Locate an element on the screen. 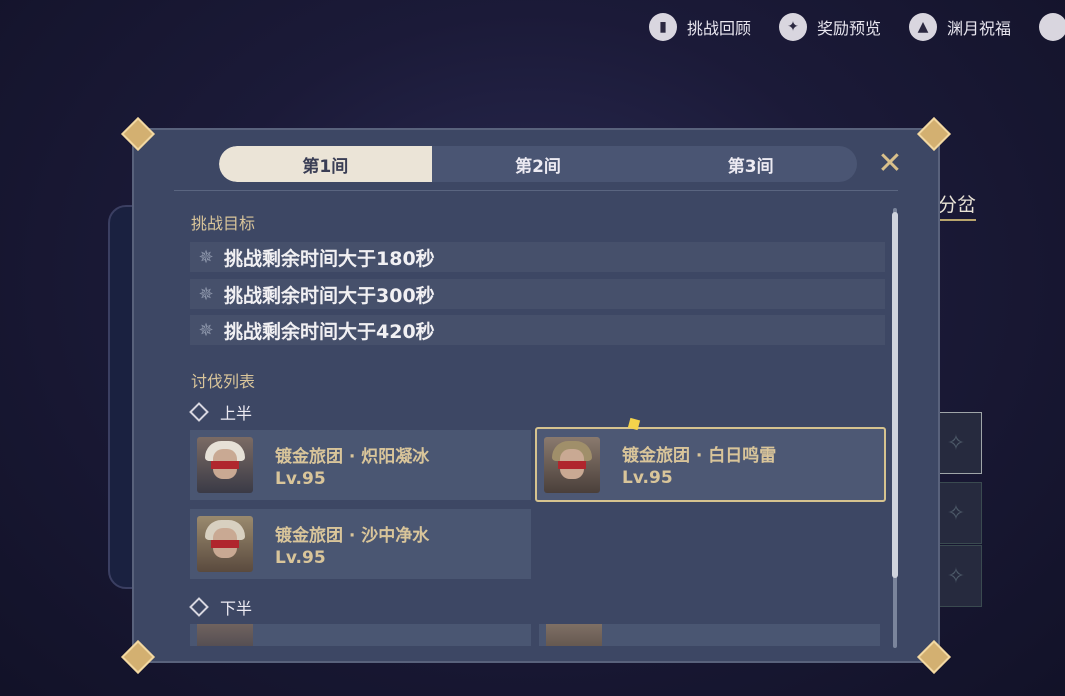 This screenshot has height=696, width=1065. challenge-review-button: ▮ 挑战回顾 is located at coordinates (699, 27).